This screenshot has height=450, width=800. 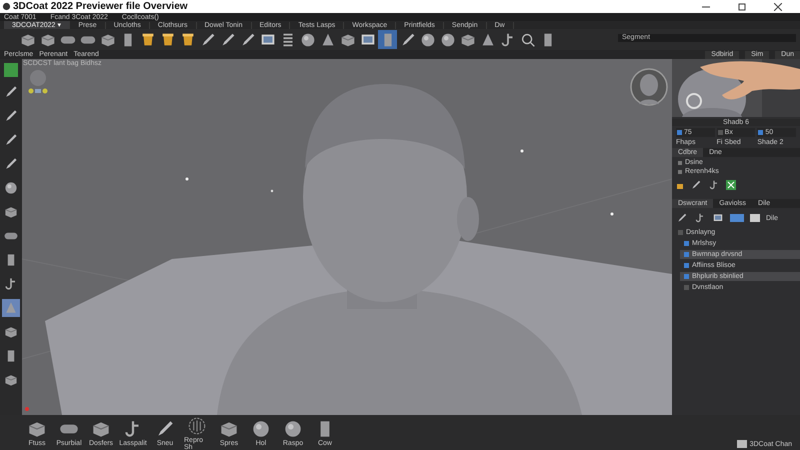 I want to click on restore-icon, so click(x=742, y=6).